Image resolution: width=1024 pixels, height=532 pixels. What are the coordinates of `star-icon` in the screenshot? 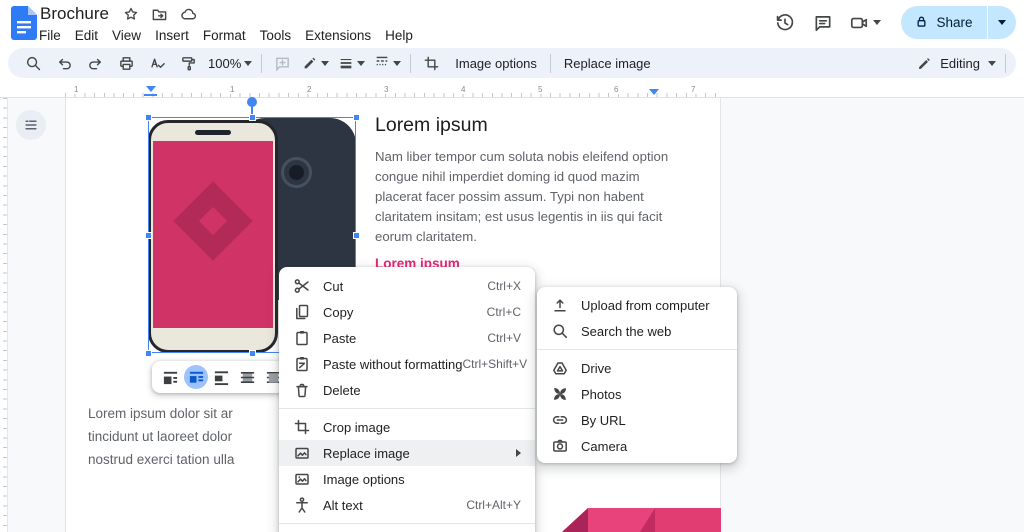 It's located at (131, 14).